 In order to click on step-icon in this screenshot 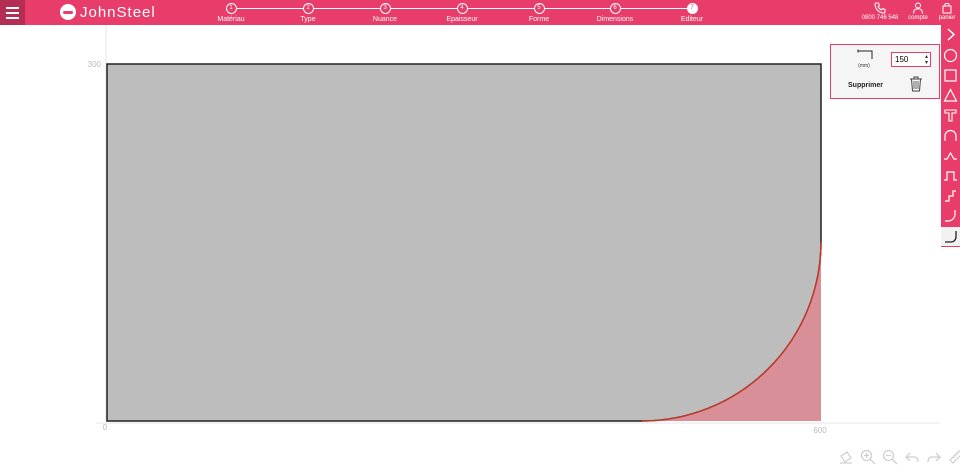, I will do `click(950, 196)`.